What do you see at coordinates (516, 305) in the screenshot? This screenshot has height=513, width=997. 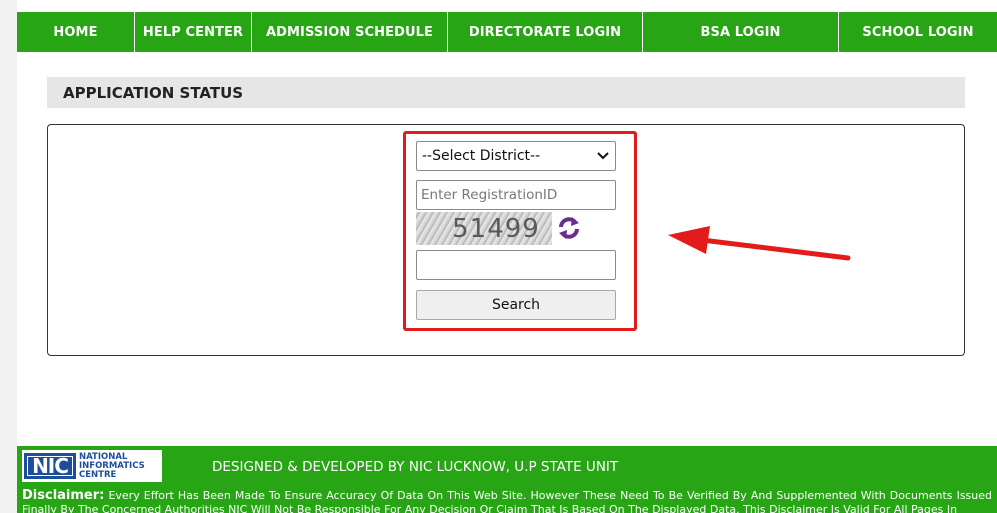 I see `search-button: Search` at bounding box center [516, 305].